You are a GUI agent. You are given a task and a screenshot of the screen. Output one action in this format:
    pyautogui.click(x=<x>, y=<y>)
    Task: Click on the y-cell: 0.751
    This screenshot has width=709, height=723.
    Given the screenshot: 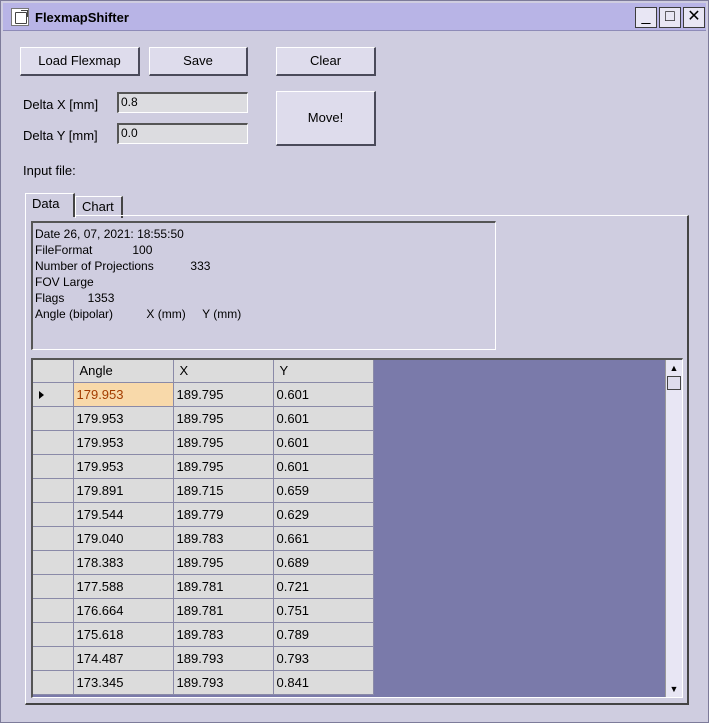 What is the action you would take?
    pyautogui.click(x=323, y=610)
    